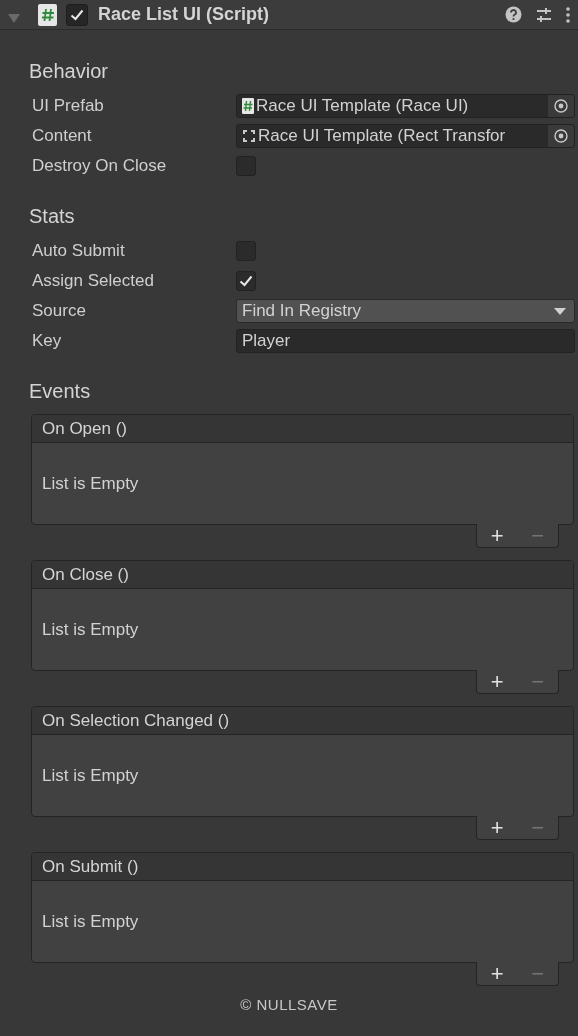  I want to click on property-label: UI Prefab, so click(68, 106).